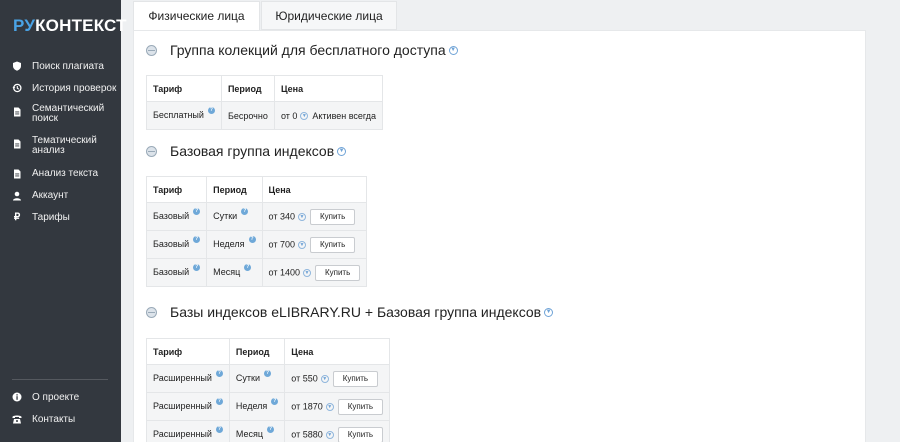 This screenshot has height=442, width=900. What do you see at coordinates (51, 217) in the screenshot?
I see `nav-label: Тарифы` at bounding box center [51, 217].